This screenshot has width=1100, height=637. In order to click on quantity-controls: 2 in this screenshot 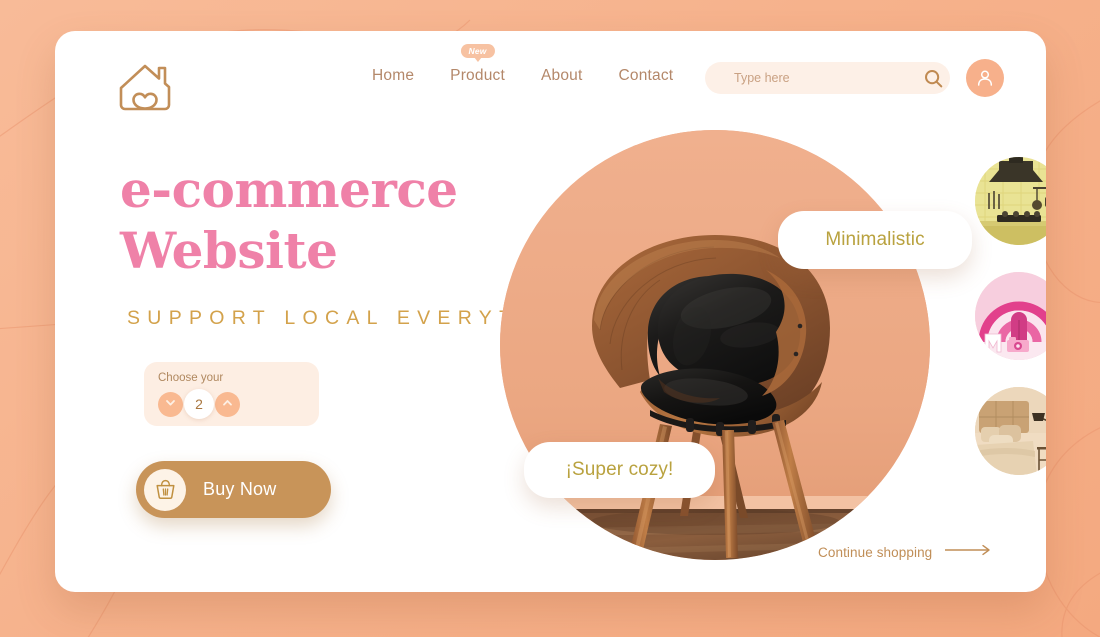, I will do `click(231, 404)`.